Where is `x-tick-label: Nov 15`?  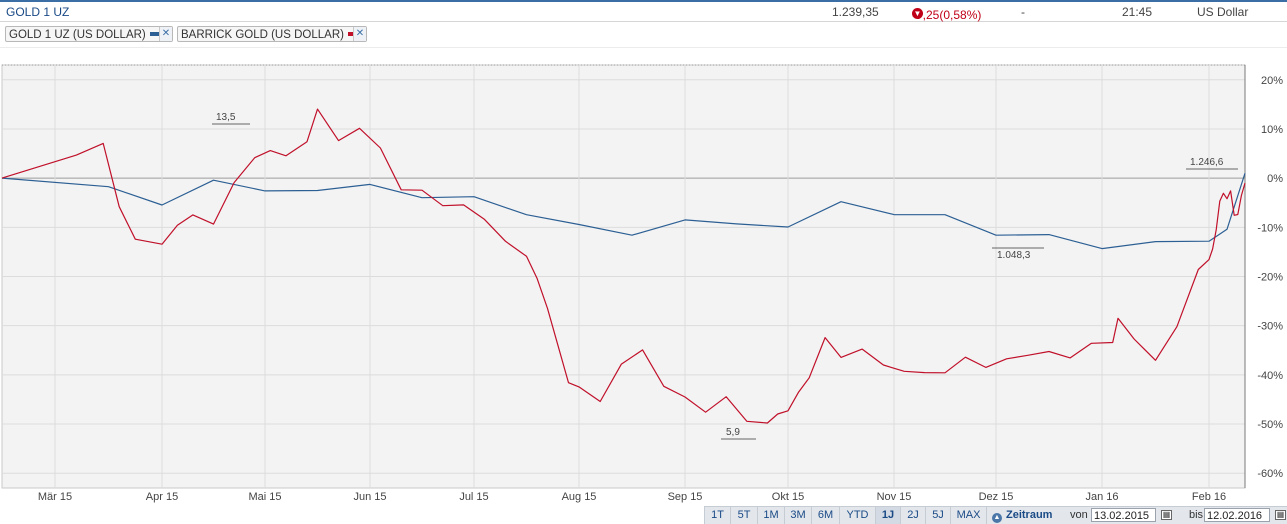 x-tick-label: Nov 15 is located at coordinates (894, 497).